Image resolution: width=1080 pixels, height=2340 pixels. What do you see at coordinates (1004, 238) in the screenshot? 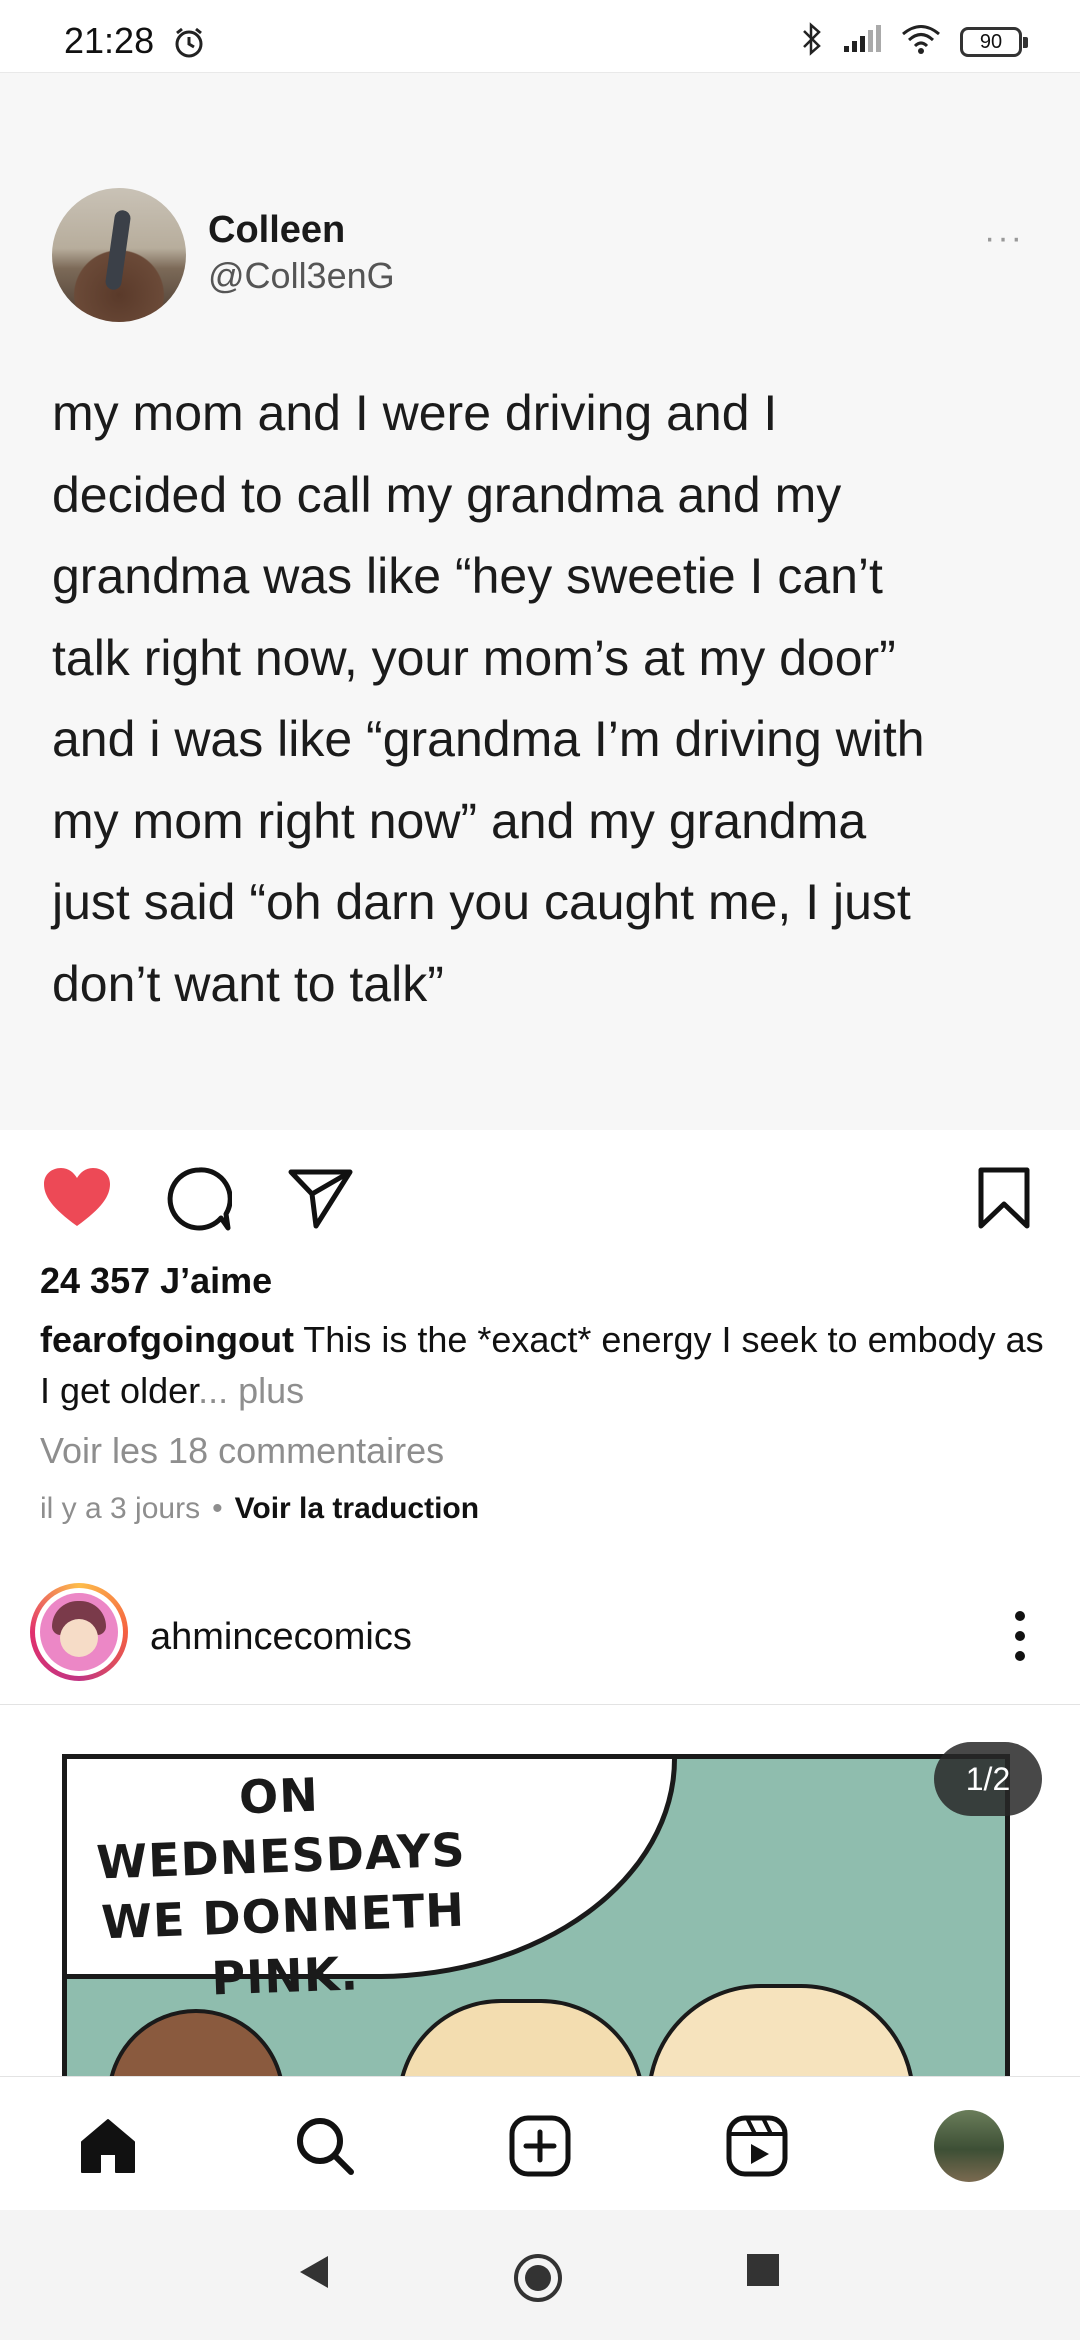
I see `tweet-more-icon: ···` at bounding box center [1004, 238].